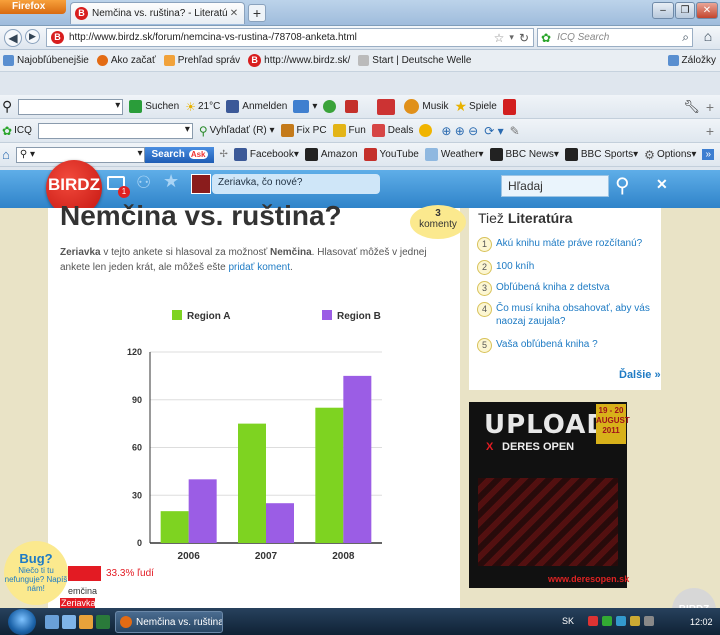 This screenshot has width=720, height=635. I want to click on dropdown-arrow-icon: ▾, so click(511, 37).